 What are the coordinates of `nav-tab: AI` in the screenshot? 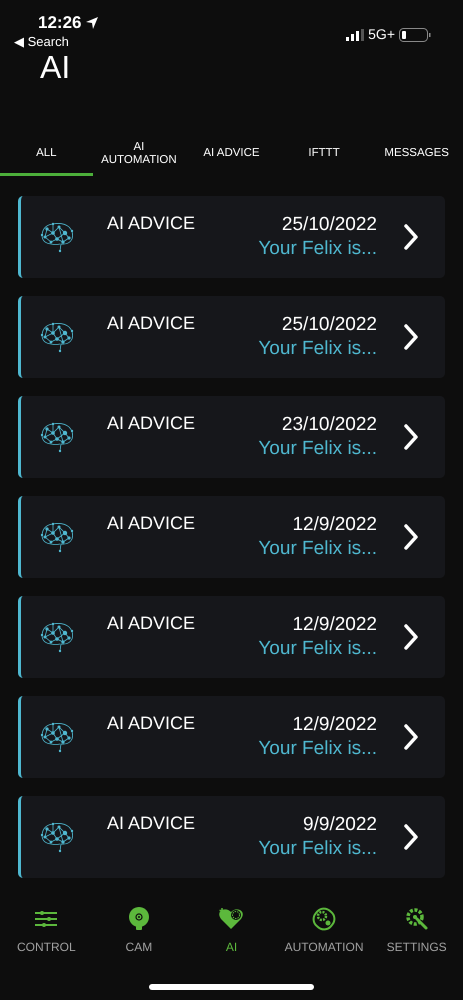 It's located at (231, 931).